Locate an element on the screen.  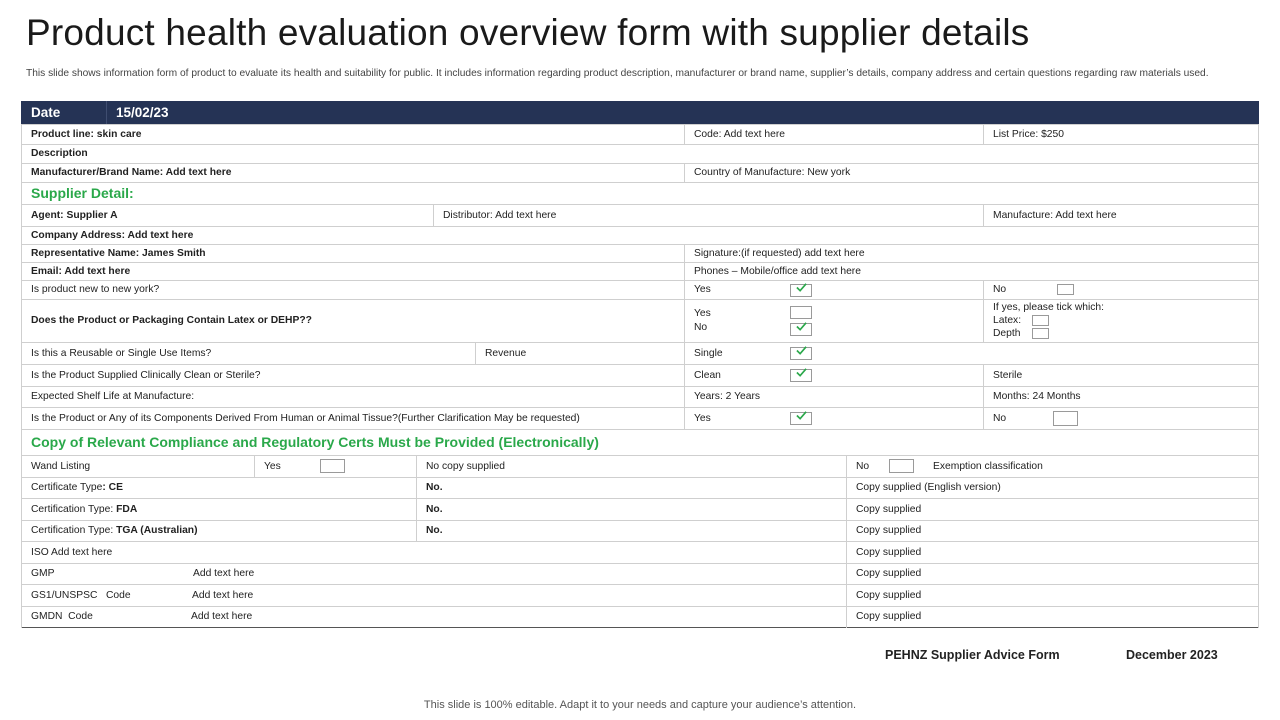
fda-copy-supplied: Copy supplied is located at coordinates (889, 509).